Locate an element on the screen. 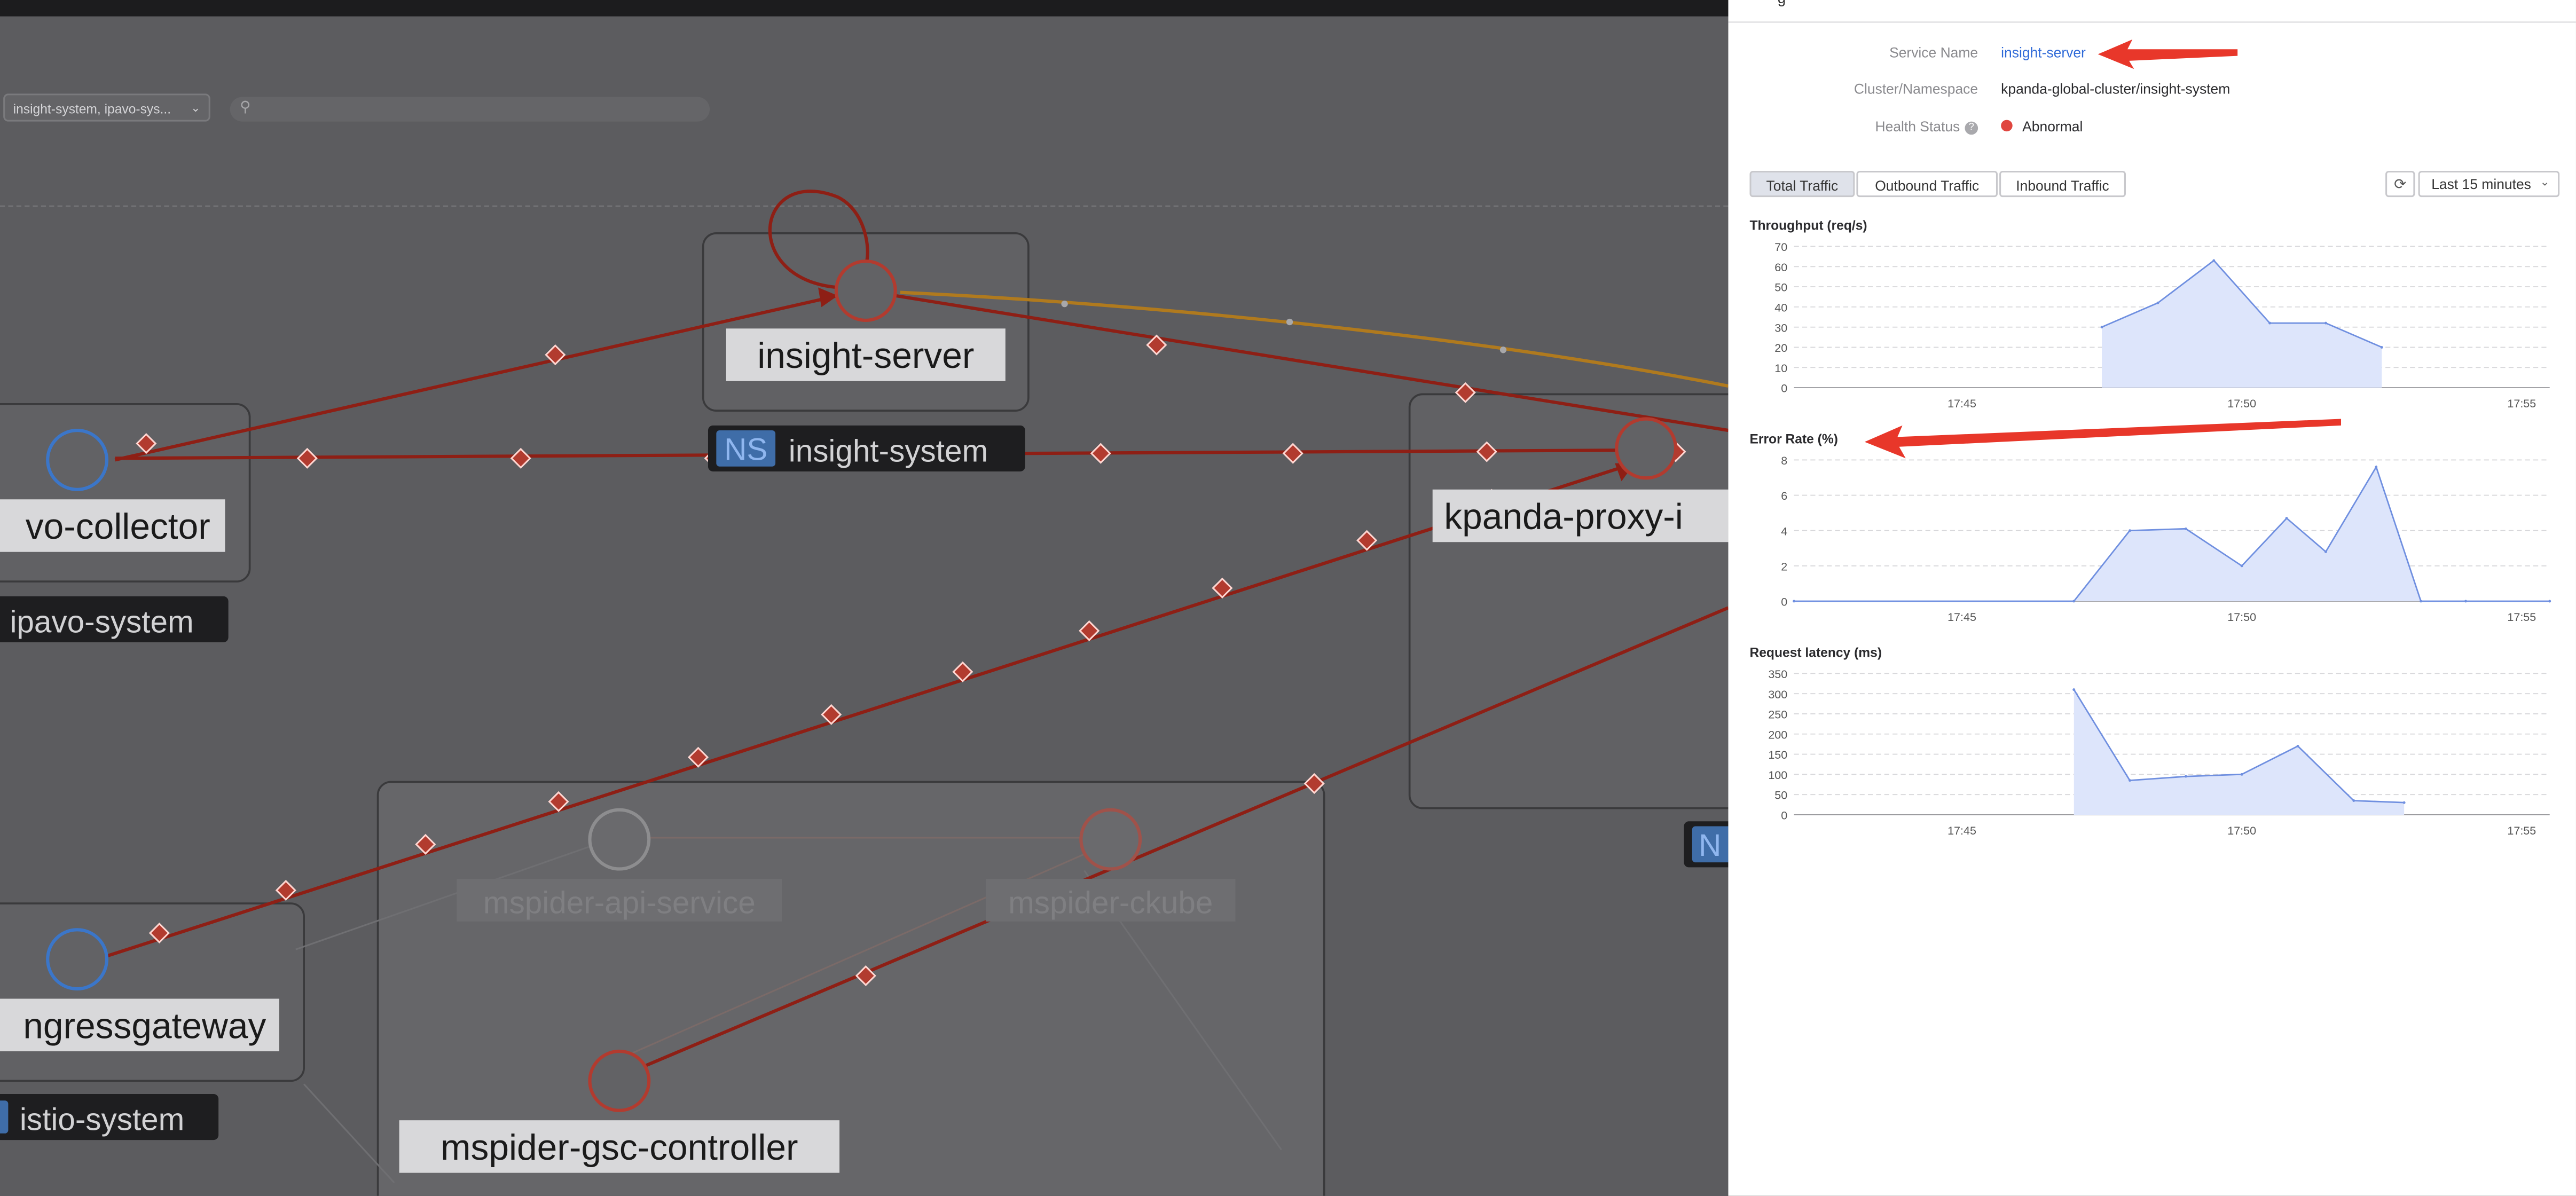 Image resolution: width=2576 pixels, height=1196 pixels. time-range-select: Last 15 minutes ⌄ is located at coordinates (2489, 184).